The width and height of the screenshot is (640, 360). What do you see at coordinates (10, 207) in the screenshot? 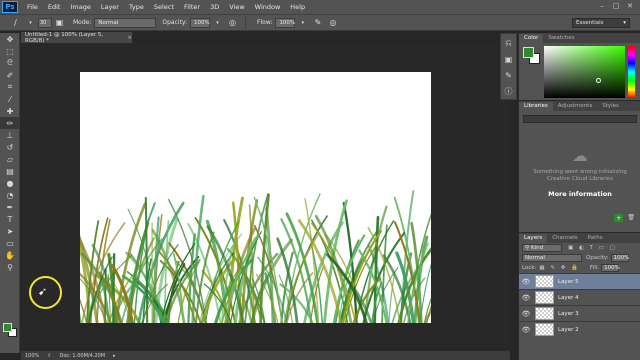
I see `pen-tool-icon: ✒` at bounding box center [10, 207].